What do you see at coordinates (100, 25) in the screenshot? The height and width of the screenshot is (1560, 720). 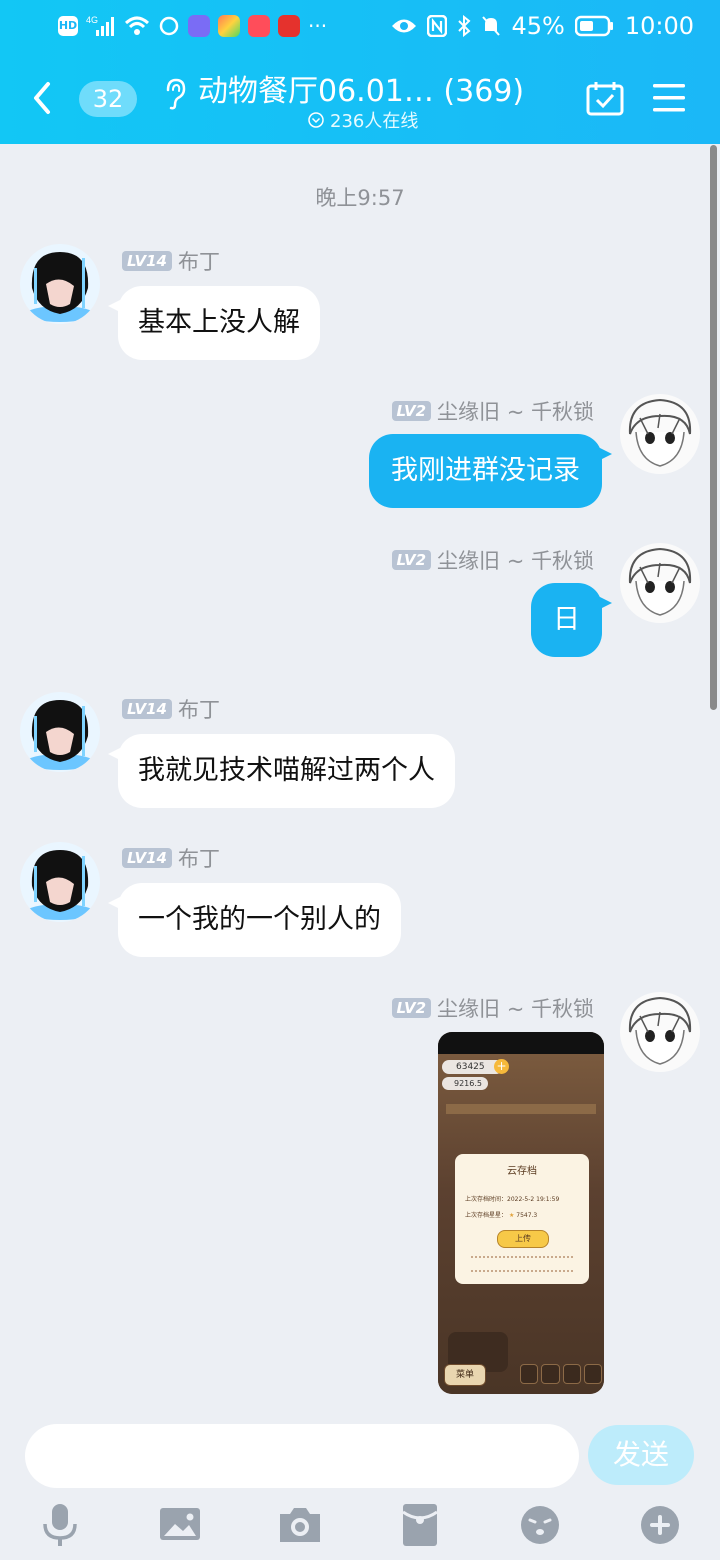 I see `signal-icon: 4G` at bounding box center [100, 25].